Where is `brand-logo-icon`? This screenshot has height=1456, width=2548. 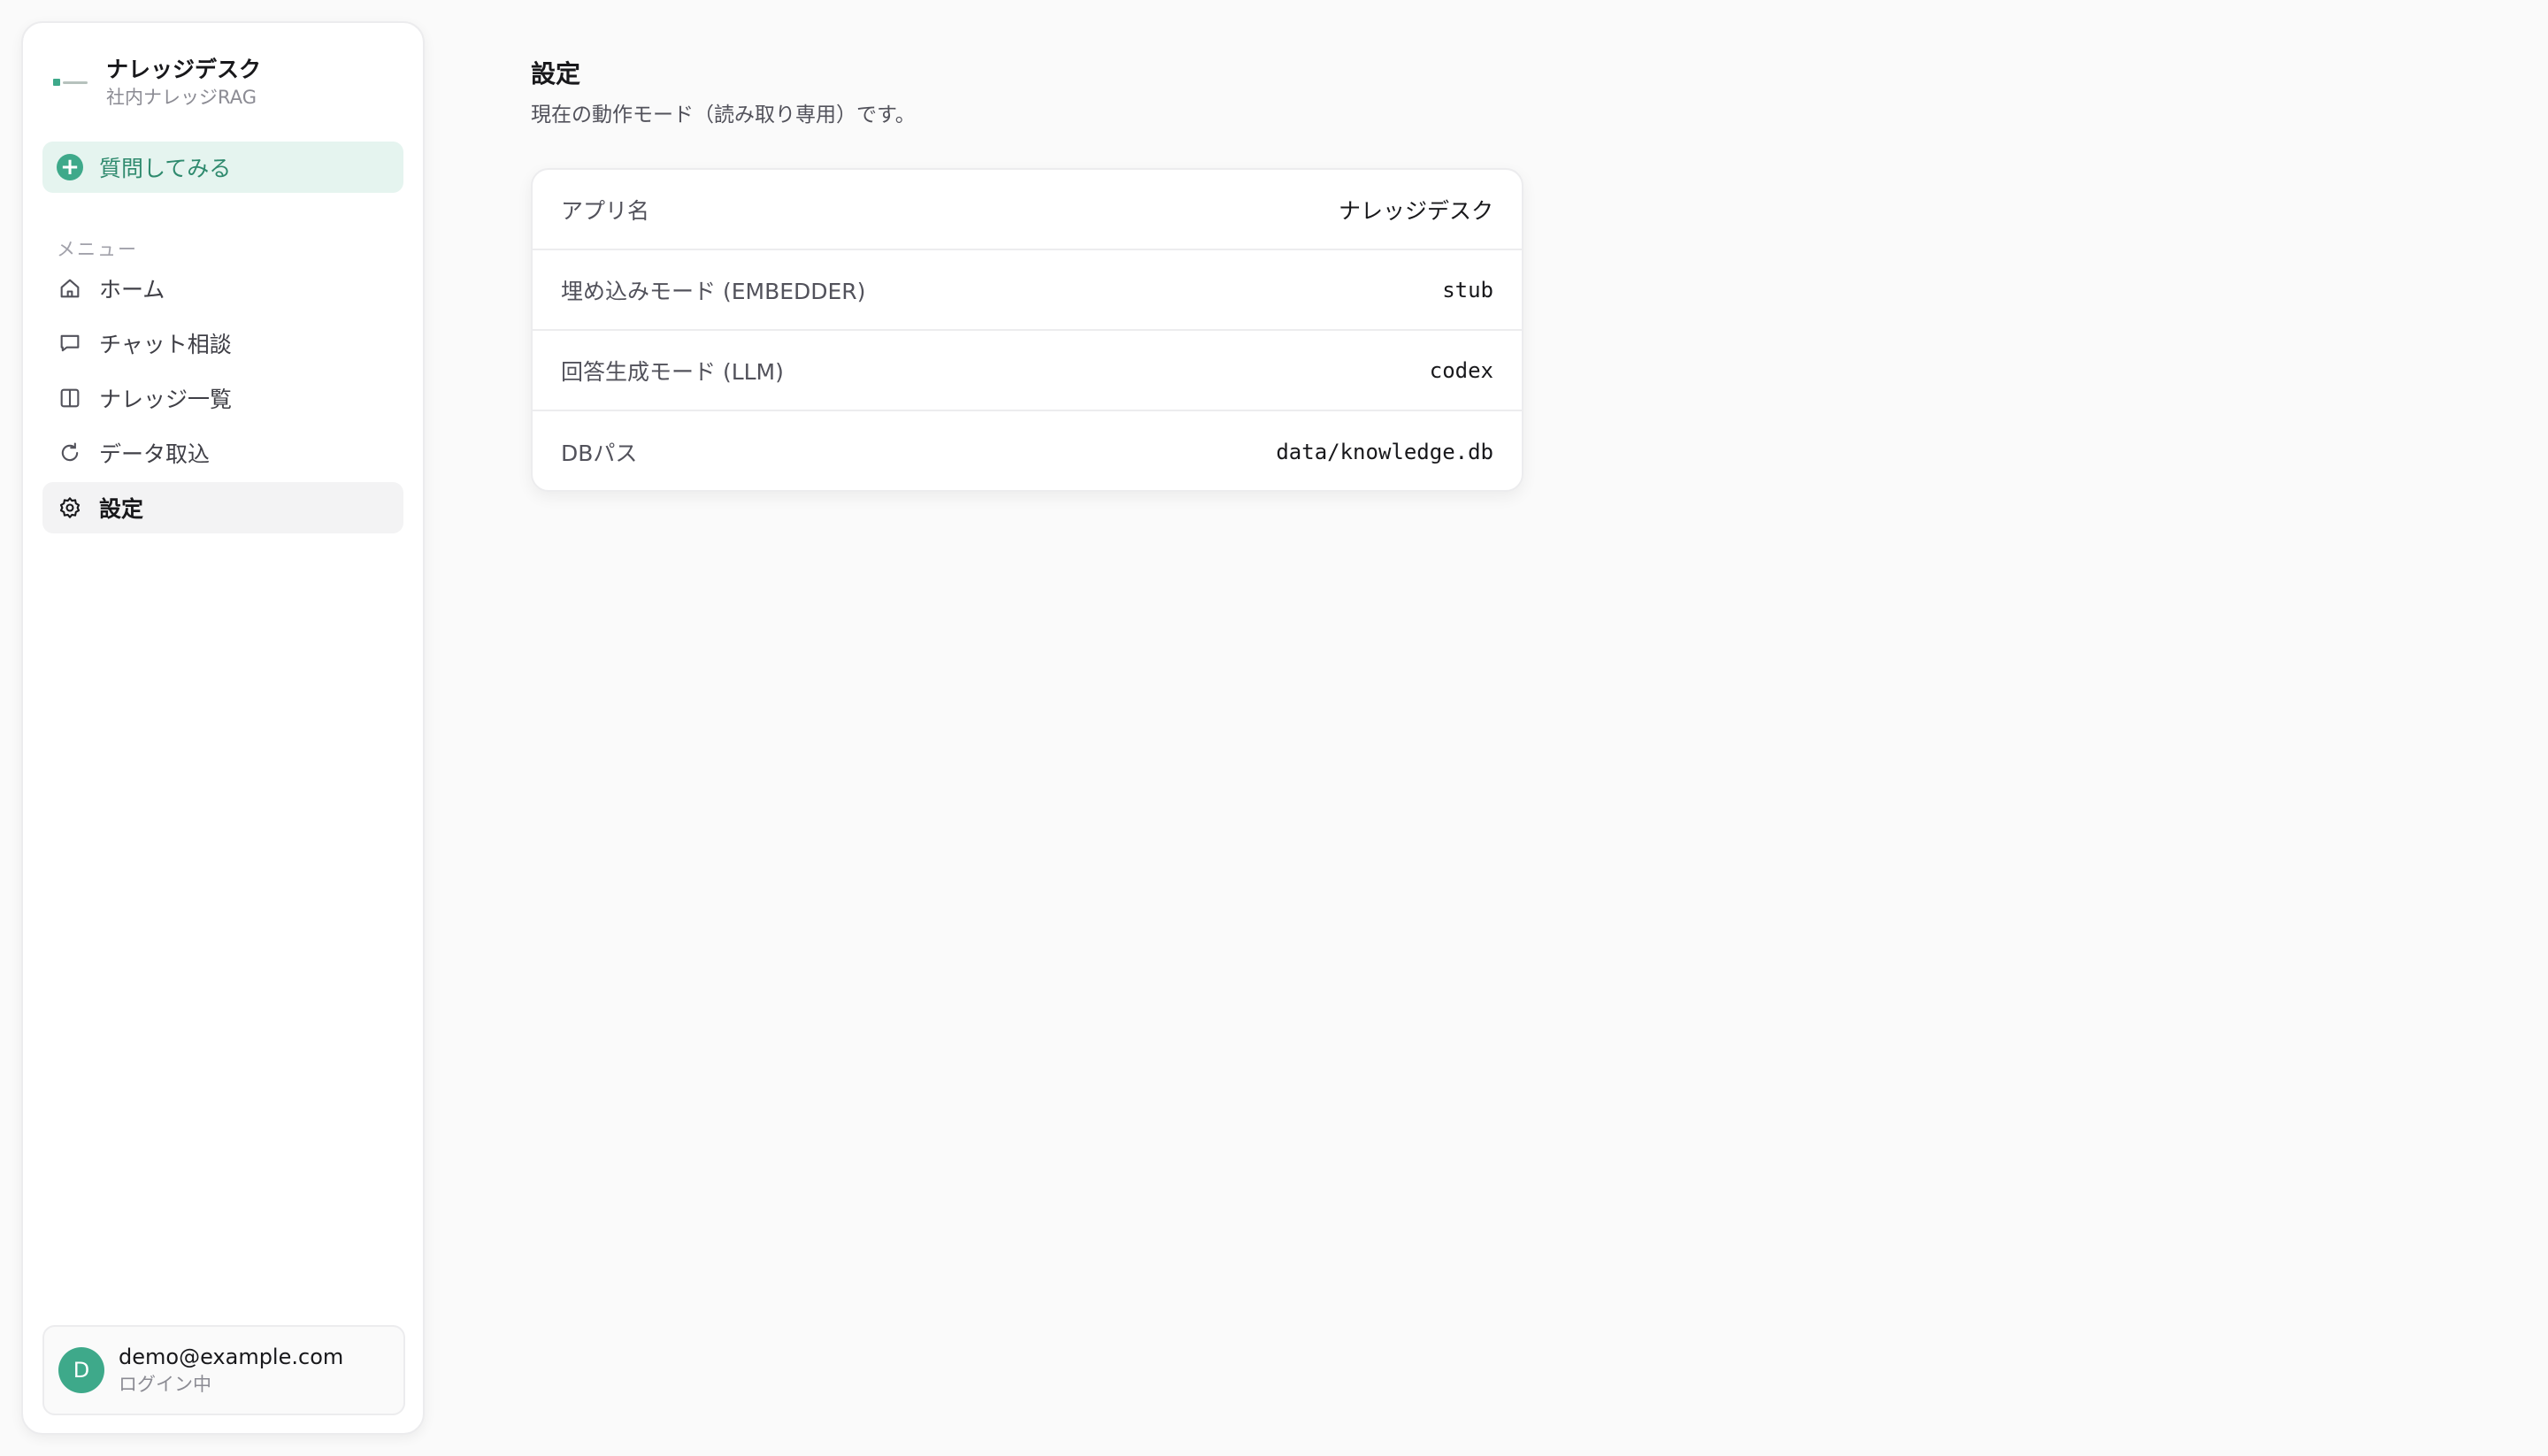 brand-logo-icon is located at coordinates (71, 82).